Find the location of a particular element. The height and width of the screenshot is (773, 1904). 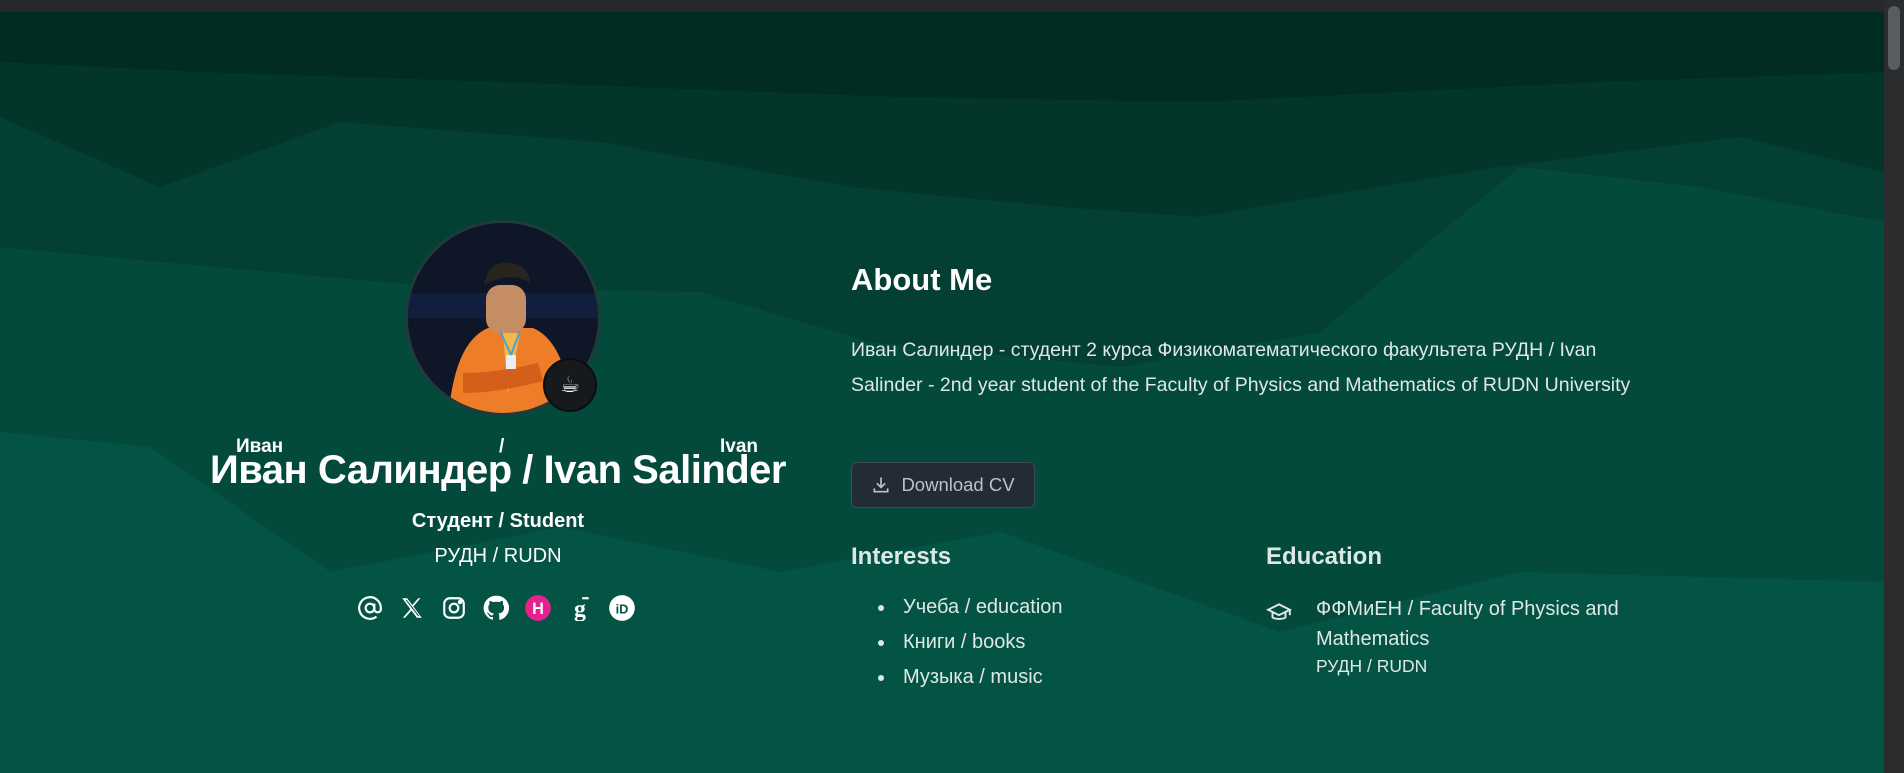

list-item: Музыка / music is located at coordinates (1001, 677).